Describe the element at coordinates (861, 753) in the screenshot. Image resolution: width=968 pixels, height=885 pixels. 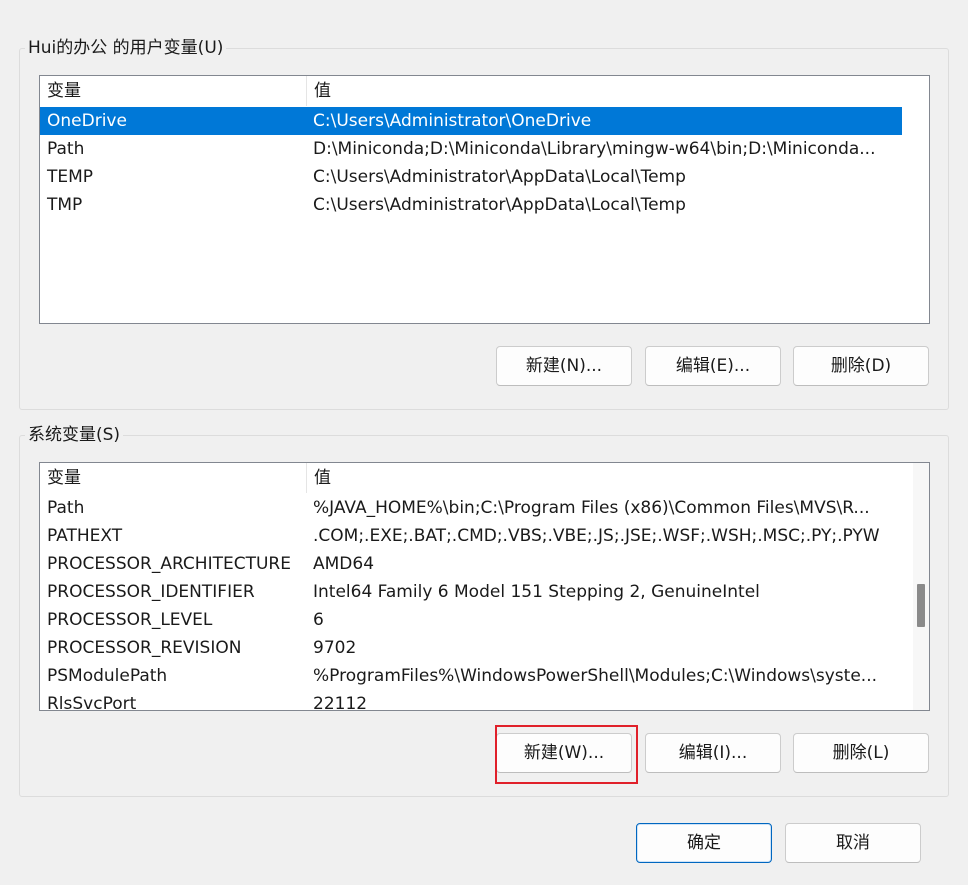
I see `system-delete-button: 删除(L)` at that location.